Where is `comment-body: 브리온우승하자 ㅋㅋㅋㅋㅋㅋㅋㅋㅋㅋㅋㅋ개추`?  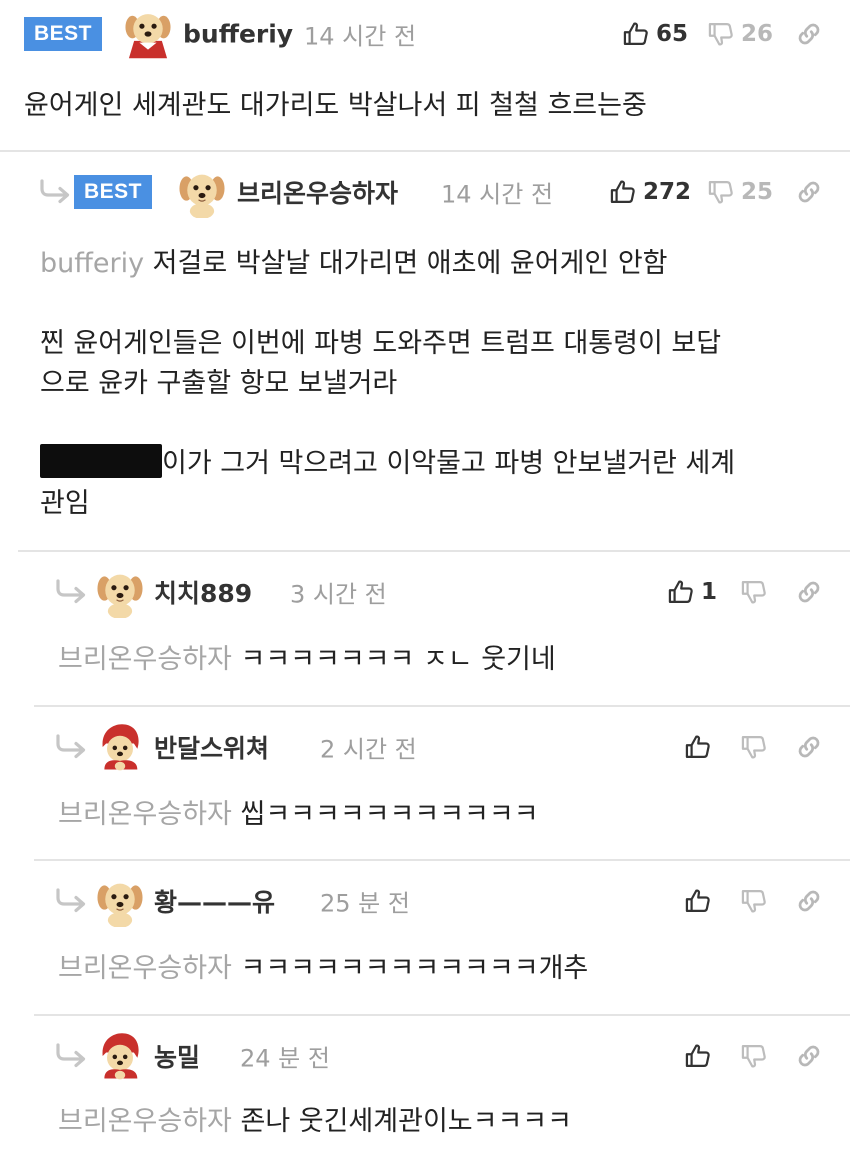
comment-body: 브리온우승하자 ㅋㅋㅋㅋㅋㅋㅋㅋㅋㅋㅋㅋ개추 is located at coordinates (323, 969).